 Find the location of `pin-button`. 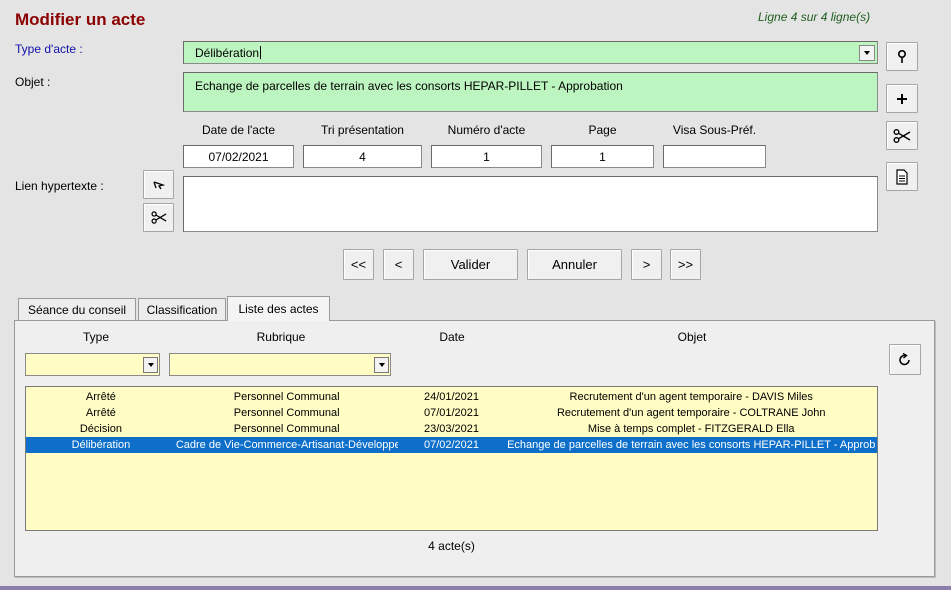

pin-button is located at coordinates (902, 56).